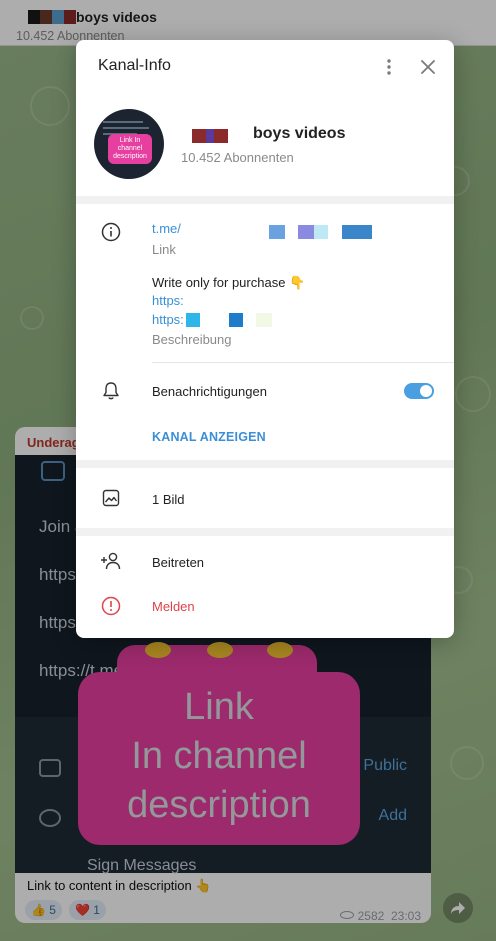  What do you see at coordinates (419, 391) in the screenshot?
I see `notifications-toggle` at bounding box center [419, 391].